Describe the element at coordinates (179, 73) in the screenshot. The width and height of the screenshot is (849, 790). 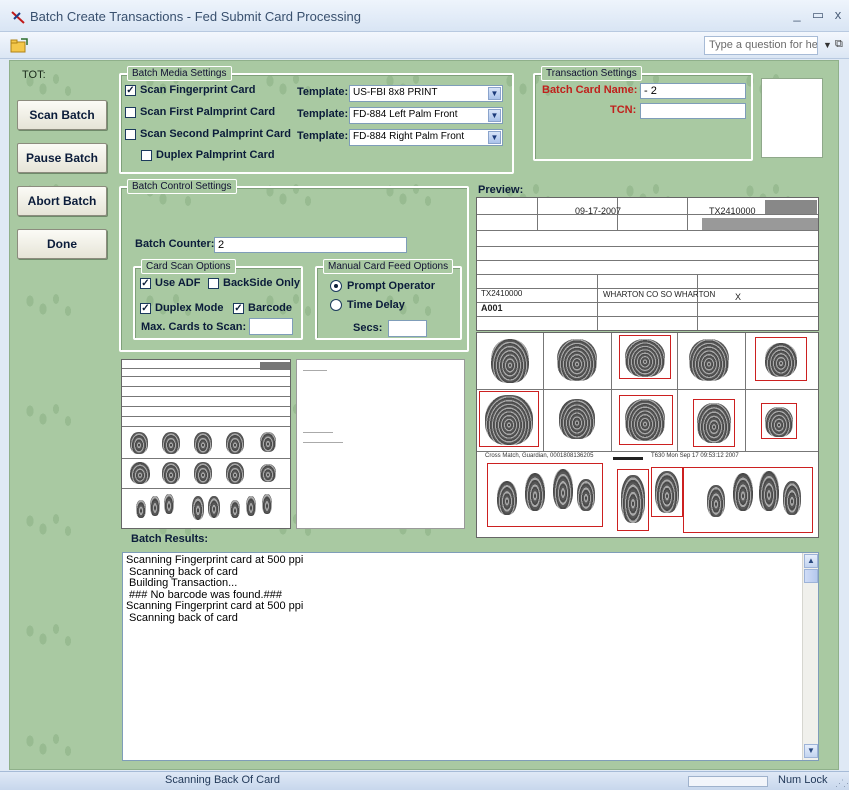
I see `group-legend: Batch Media Settings` at that location.